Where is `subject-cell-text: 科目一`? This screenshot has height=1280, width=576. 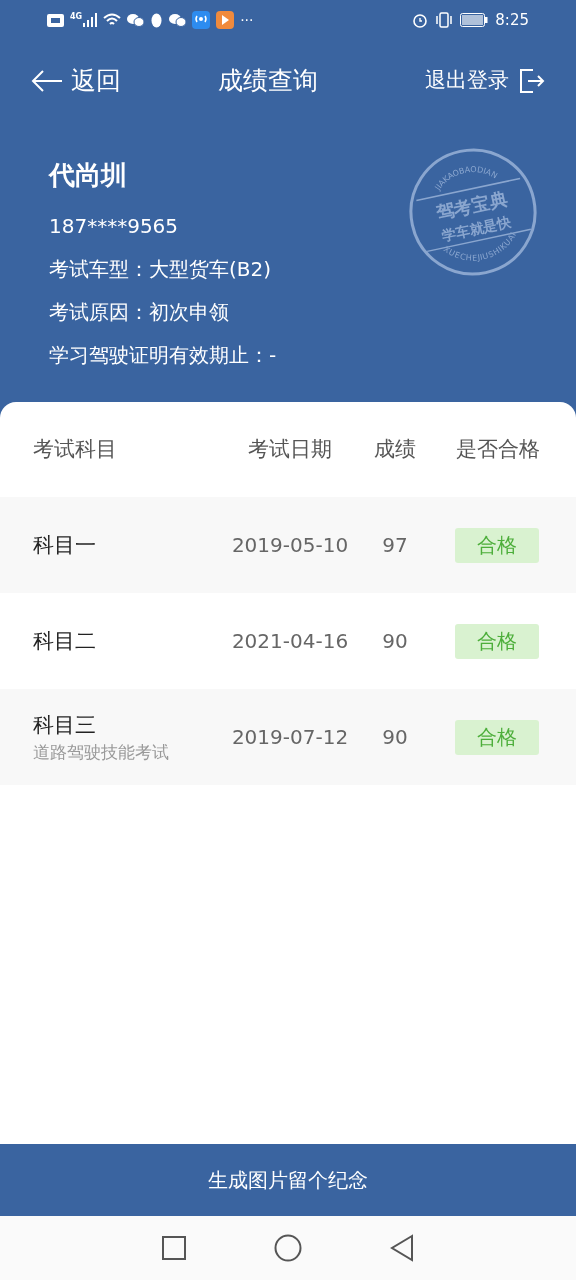
subject-cell-text: 科目一 is located at coordinates (65, 545).